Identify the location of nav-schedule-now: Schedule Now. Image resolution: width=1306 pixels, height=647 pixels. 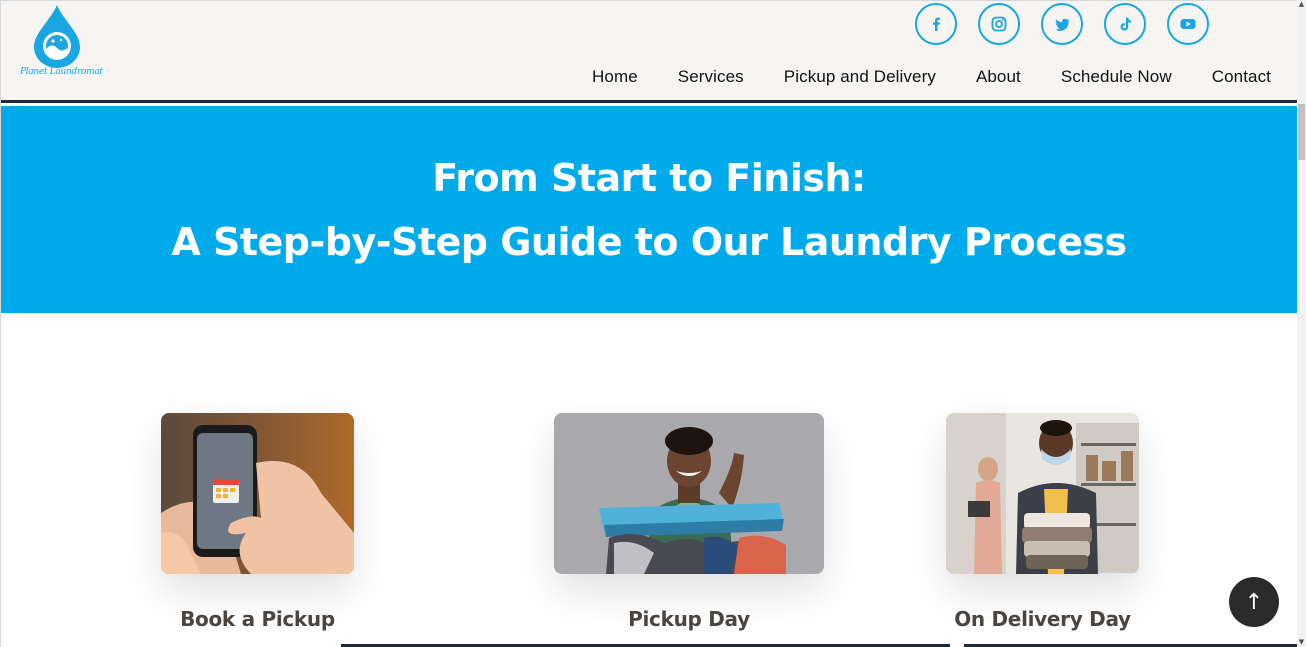
(1116, 77).